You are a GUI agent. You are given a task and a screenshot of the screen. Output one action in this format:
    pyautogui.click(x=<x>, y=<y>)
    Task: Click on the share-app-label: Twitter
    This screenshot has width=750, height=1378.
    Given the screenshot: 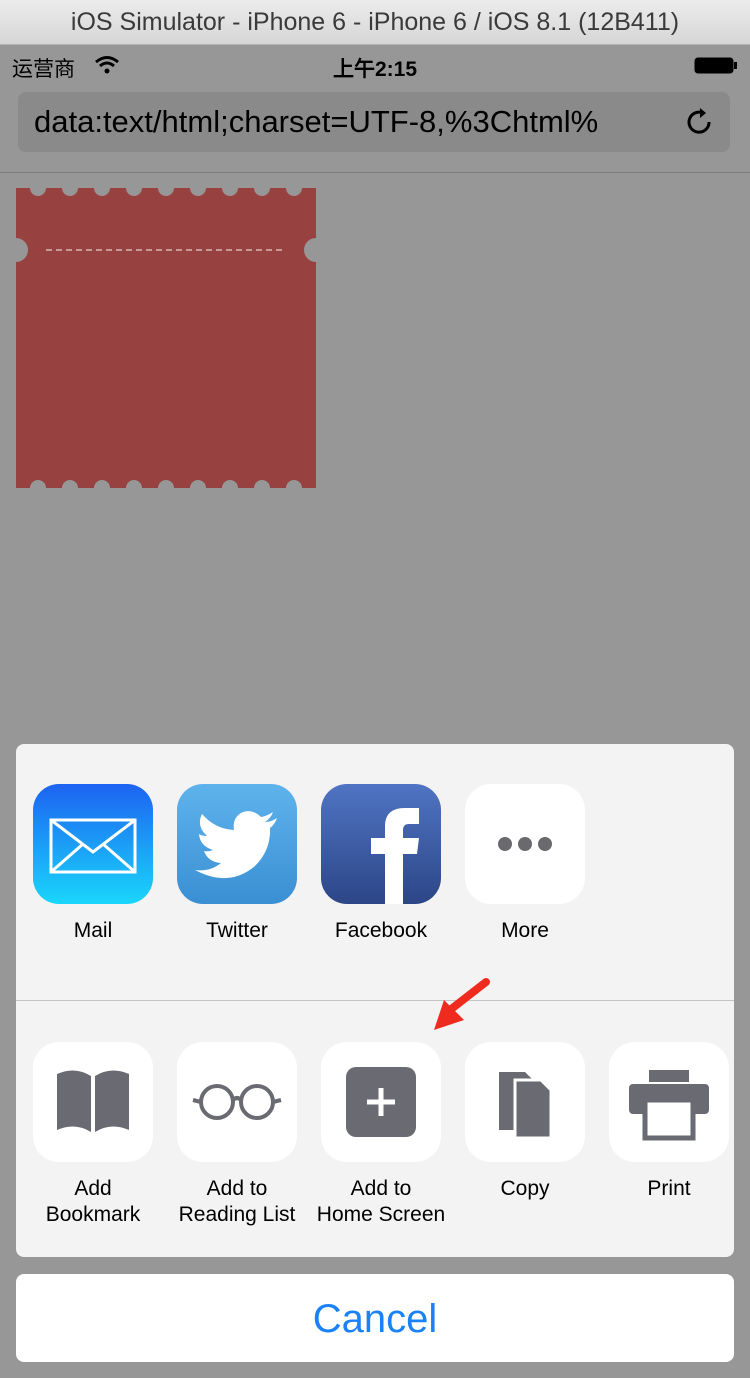 What is the action you would take?
    pyautogui.click(x=237, y=930)
    